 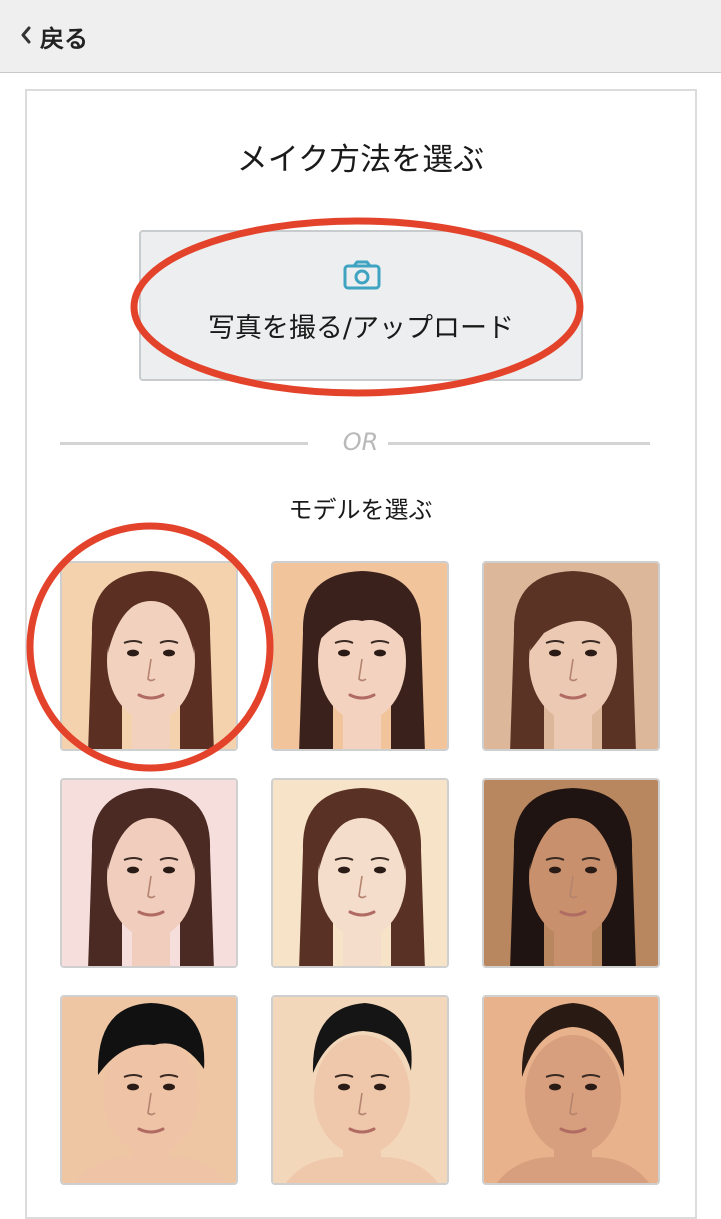 What do you see at coordinates (360, 160) in the screenshot?
I see `page-title: メイク方法を選ぶ` at bounding box center [360, 160].